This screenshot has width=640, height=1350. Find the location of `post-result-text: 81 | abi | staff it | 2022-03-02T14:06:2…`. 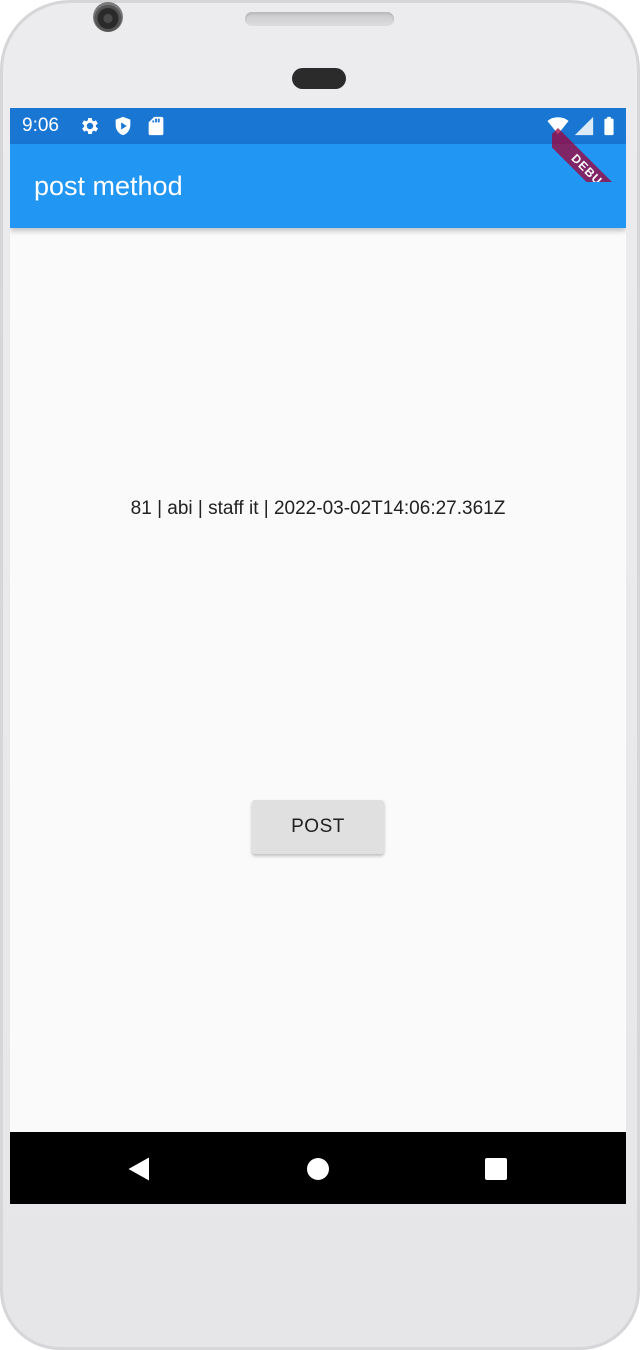

post-result-text: 81 | abi | staff it | 2022-03-02T14:06:2… is located at coordinates (318, 508).